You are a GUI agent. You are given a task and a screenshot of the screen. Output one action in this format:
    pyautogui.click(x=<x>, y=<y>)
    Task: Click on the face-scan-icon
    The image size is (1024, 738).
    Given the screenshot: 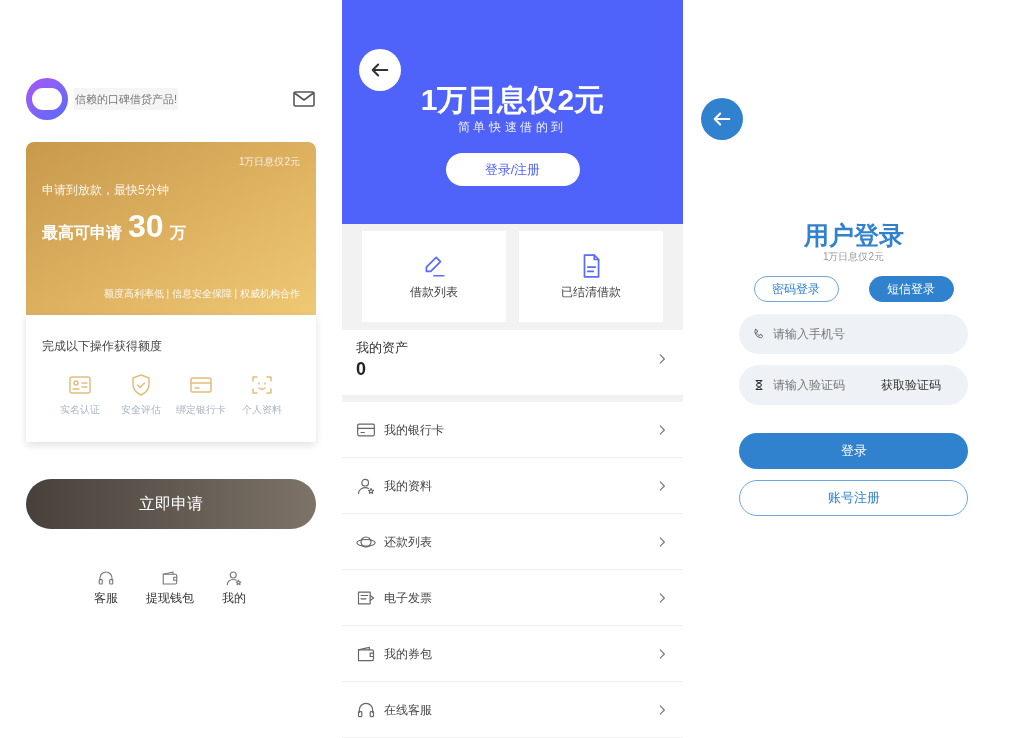 What is the action you would take?
    pyautogui.click(x=261, y=385)
    